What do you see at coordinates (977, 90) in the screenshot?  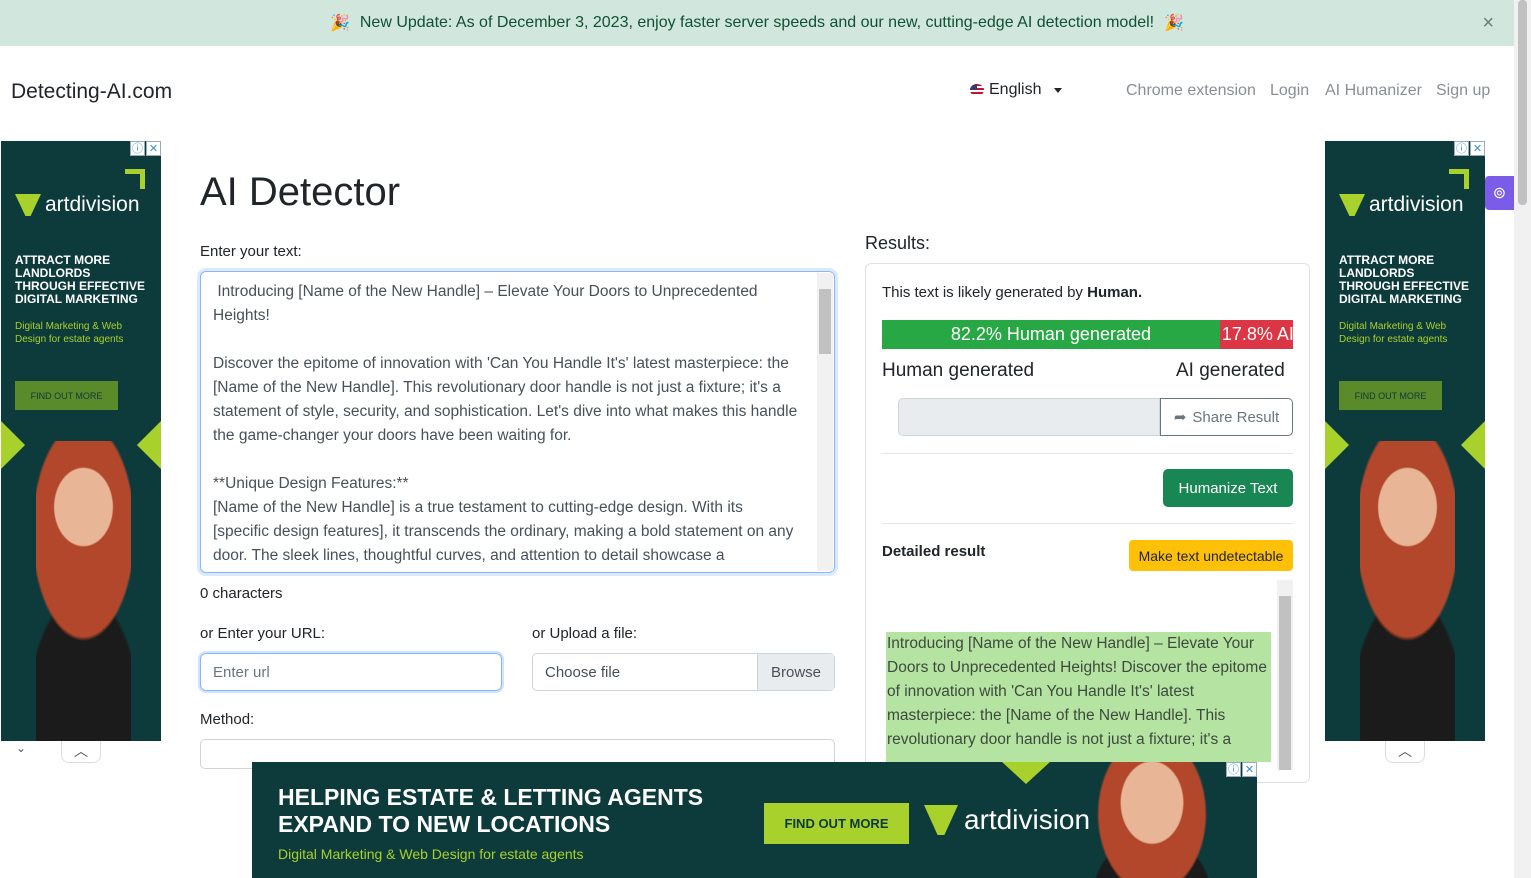 I see `us-flag-icon` at bounding box center [977, 90].